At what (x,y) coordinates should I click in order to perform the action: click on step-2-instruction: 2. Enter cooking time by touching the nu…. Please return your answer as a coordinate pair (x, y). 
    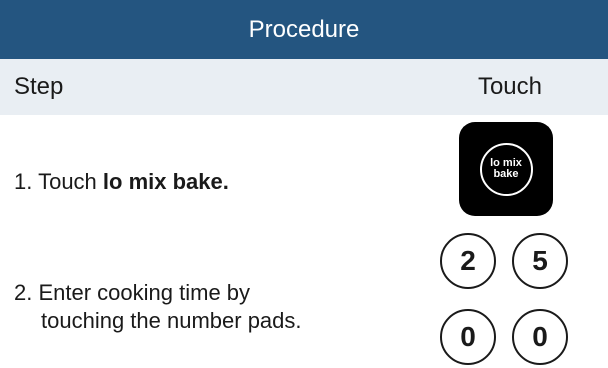
    Looking at the image, I should click on (158, 307).